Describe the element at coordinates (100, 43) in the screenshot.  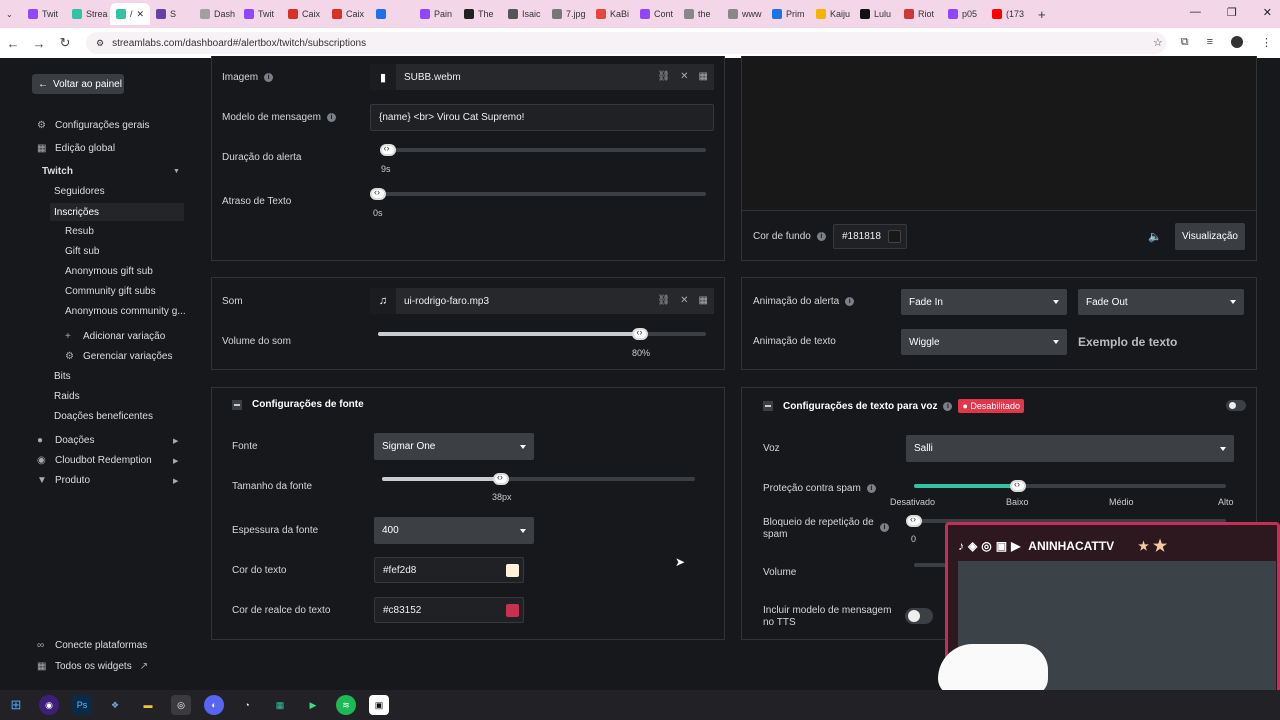
I see `site-info-icon: ⚙` at that location.